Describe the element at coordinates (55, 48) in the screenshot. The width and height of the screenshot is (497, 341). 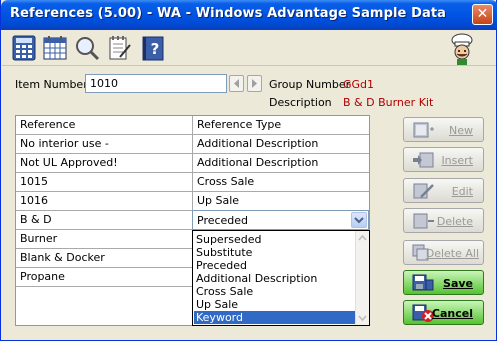
I see `calendar-icon` at that location.